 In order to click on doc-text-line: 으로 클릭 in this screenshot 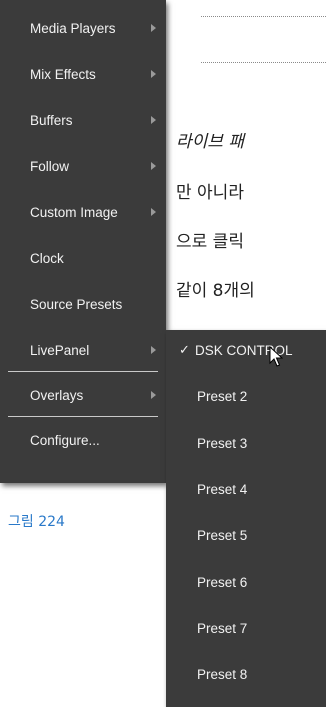, I will do `click(210, 242)`.